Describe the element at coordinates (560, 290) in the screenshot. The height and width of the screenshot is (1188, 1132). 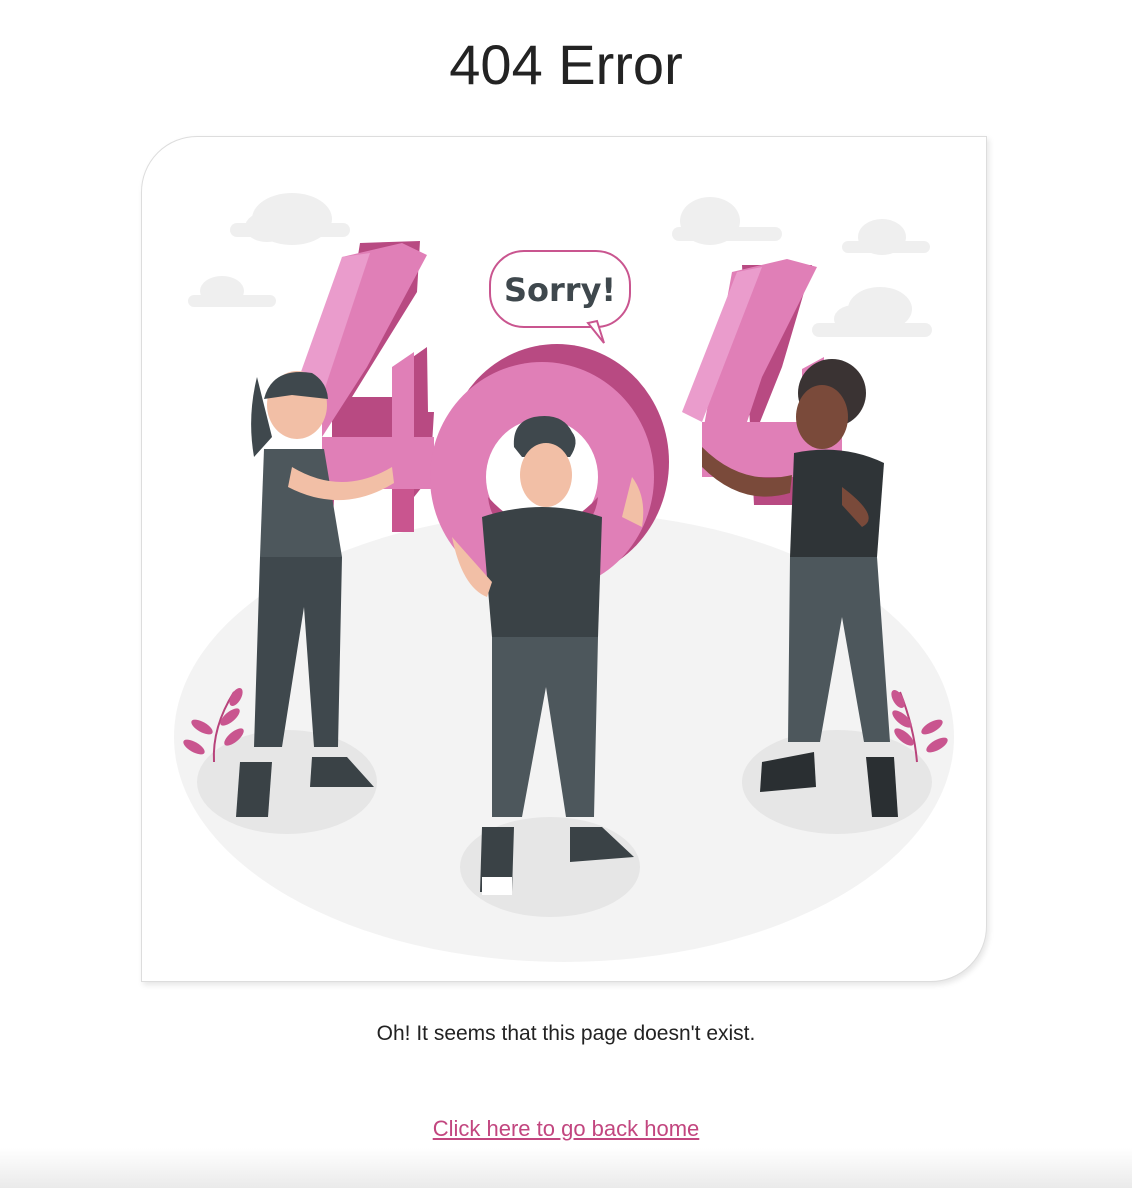
I see `speech-bubble-text: Sorry!` at that location.